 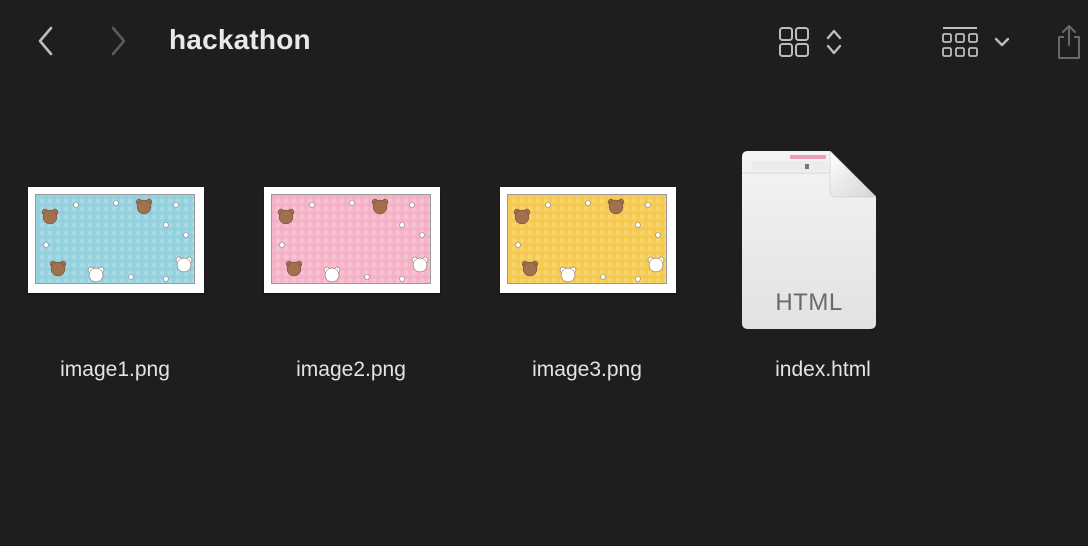 I want to click on file-item-image3: image3.png, so click(x=587, y=274).